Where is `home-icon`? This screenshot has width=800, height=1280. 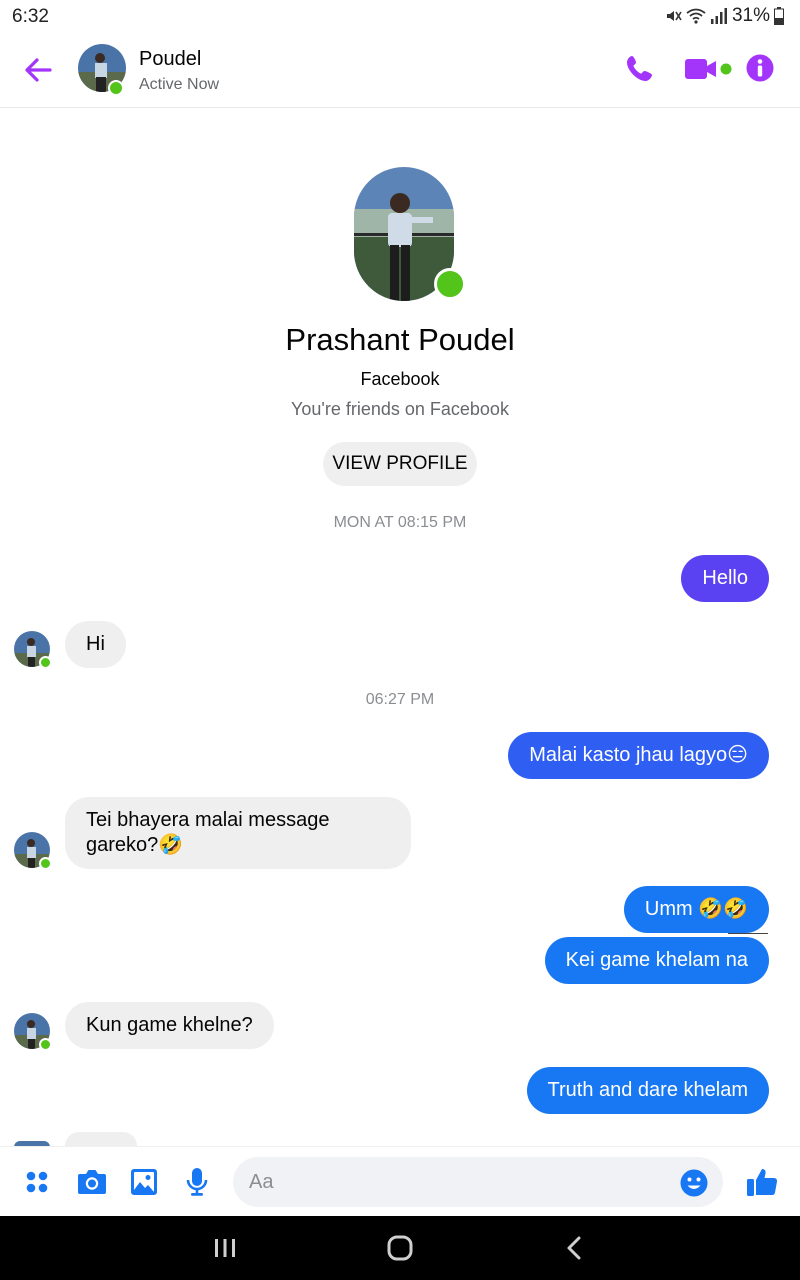
home-icon is located at coordinates (400, 1248).